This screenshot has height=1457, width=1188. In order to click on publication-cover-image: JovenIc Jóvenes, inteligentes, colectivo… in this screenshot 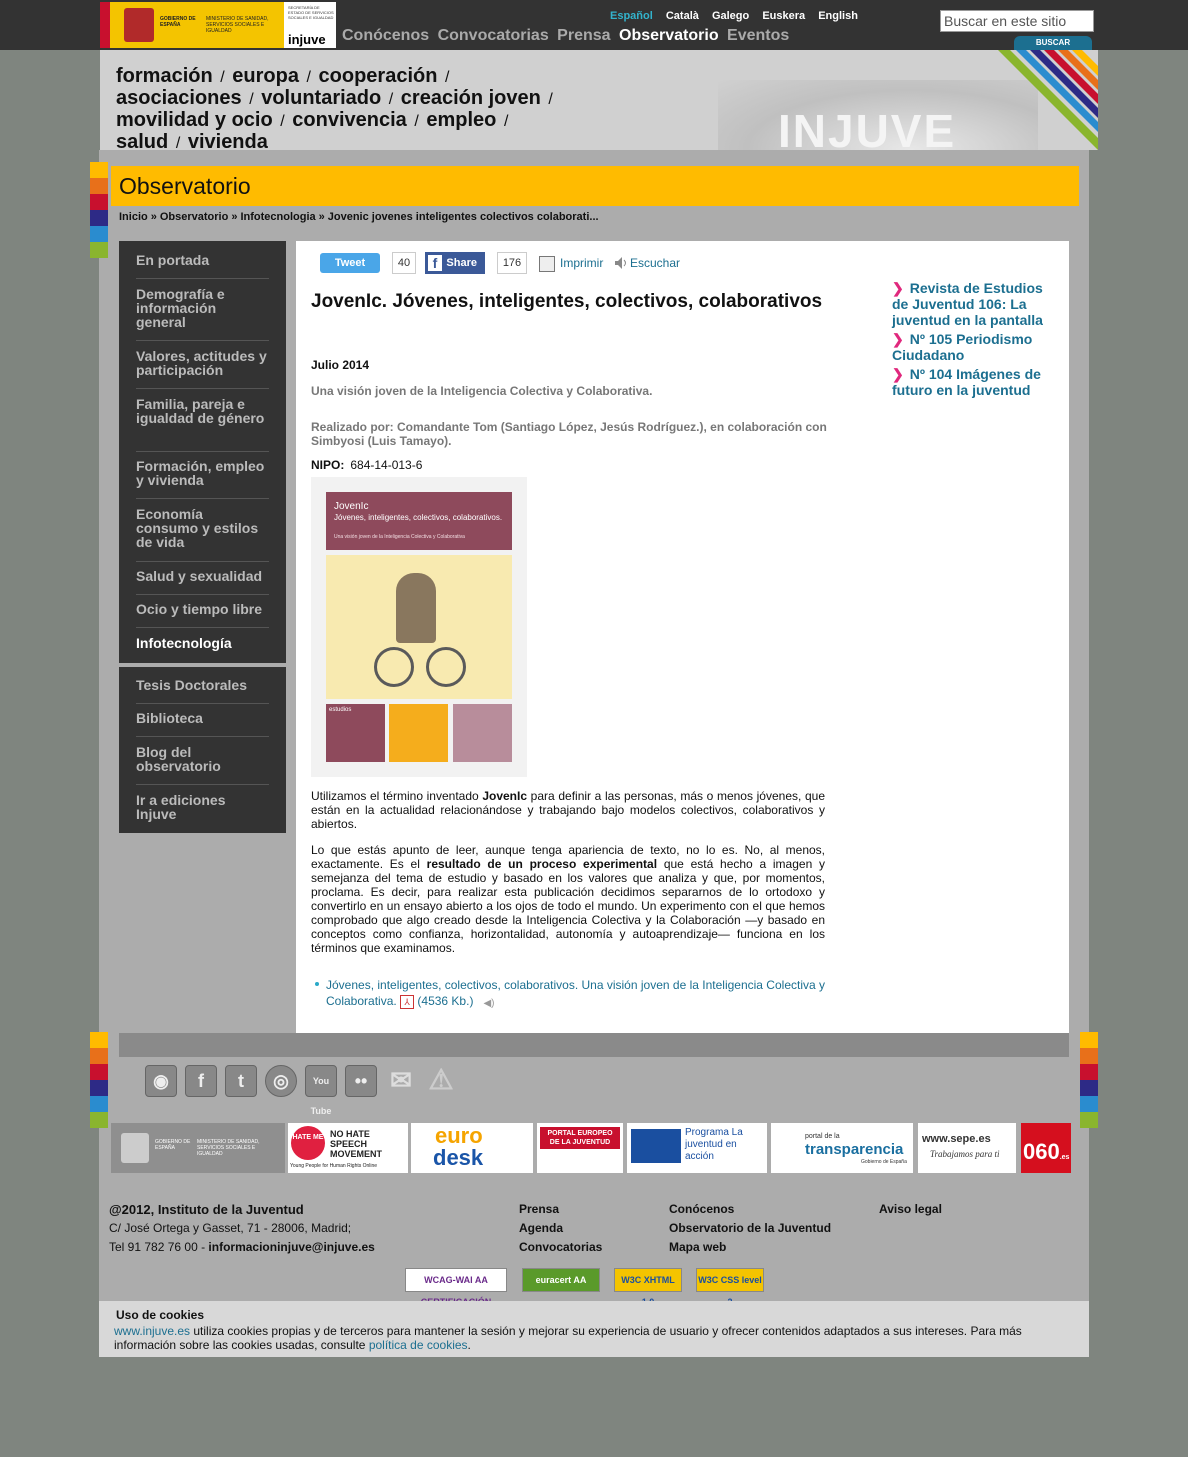, I will do `click(419, 627)`.